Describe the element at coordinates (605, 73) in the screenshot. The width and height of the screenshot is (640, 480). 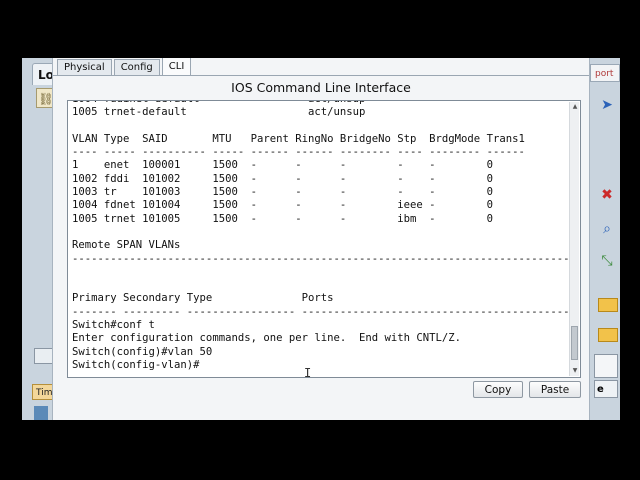
I see `background-tab-report: port` at that location.